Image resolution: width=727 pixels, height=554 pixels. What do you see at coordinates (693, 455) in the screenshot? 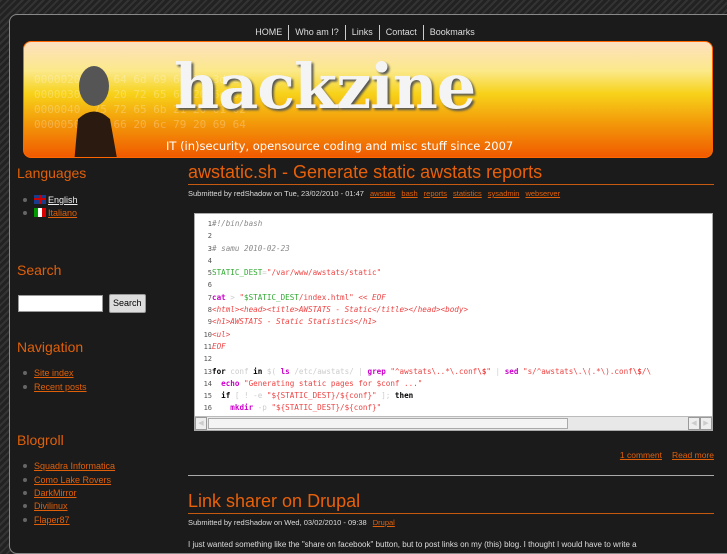
I see `read-more-link: Read more` at bounding box center [693, 455].